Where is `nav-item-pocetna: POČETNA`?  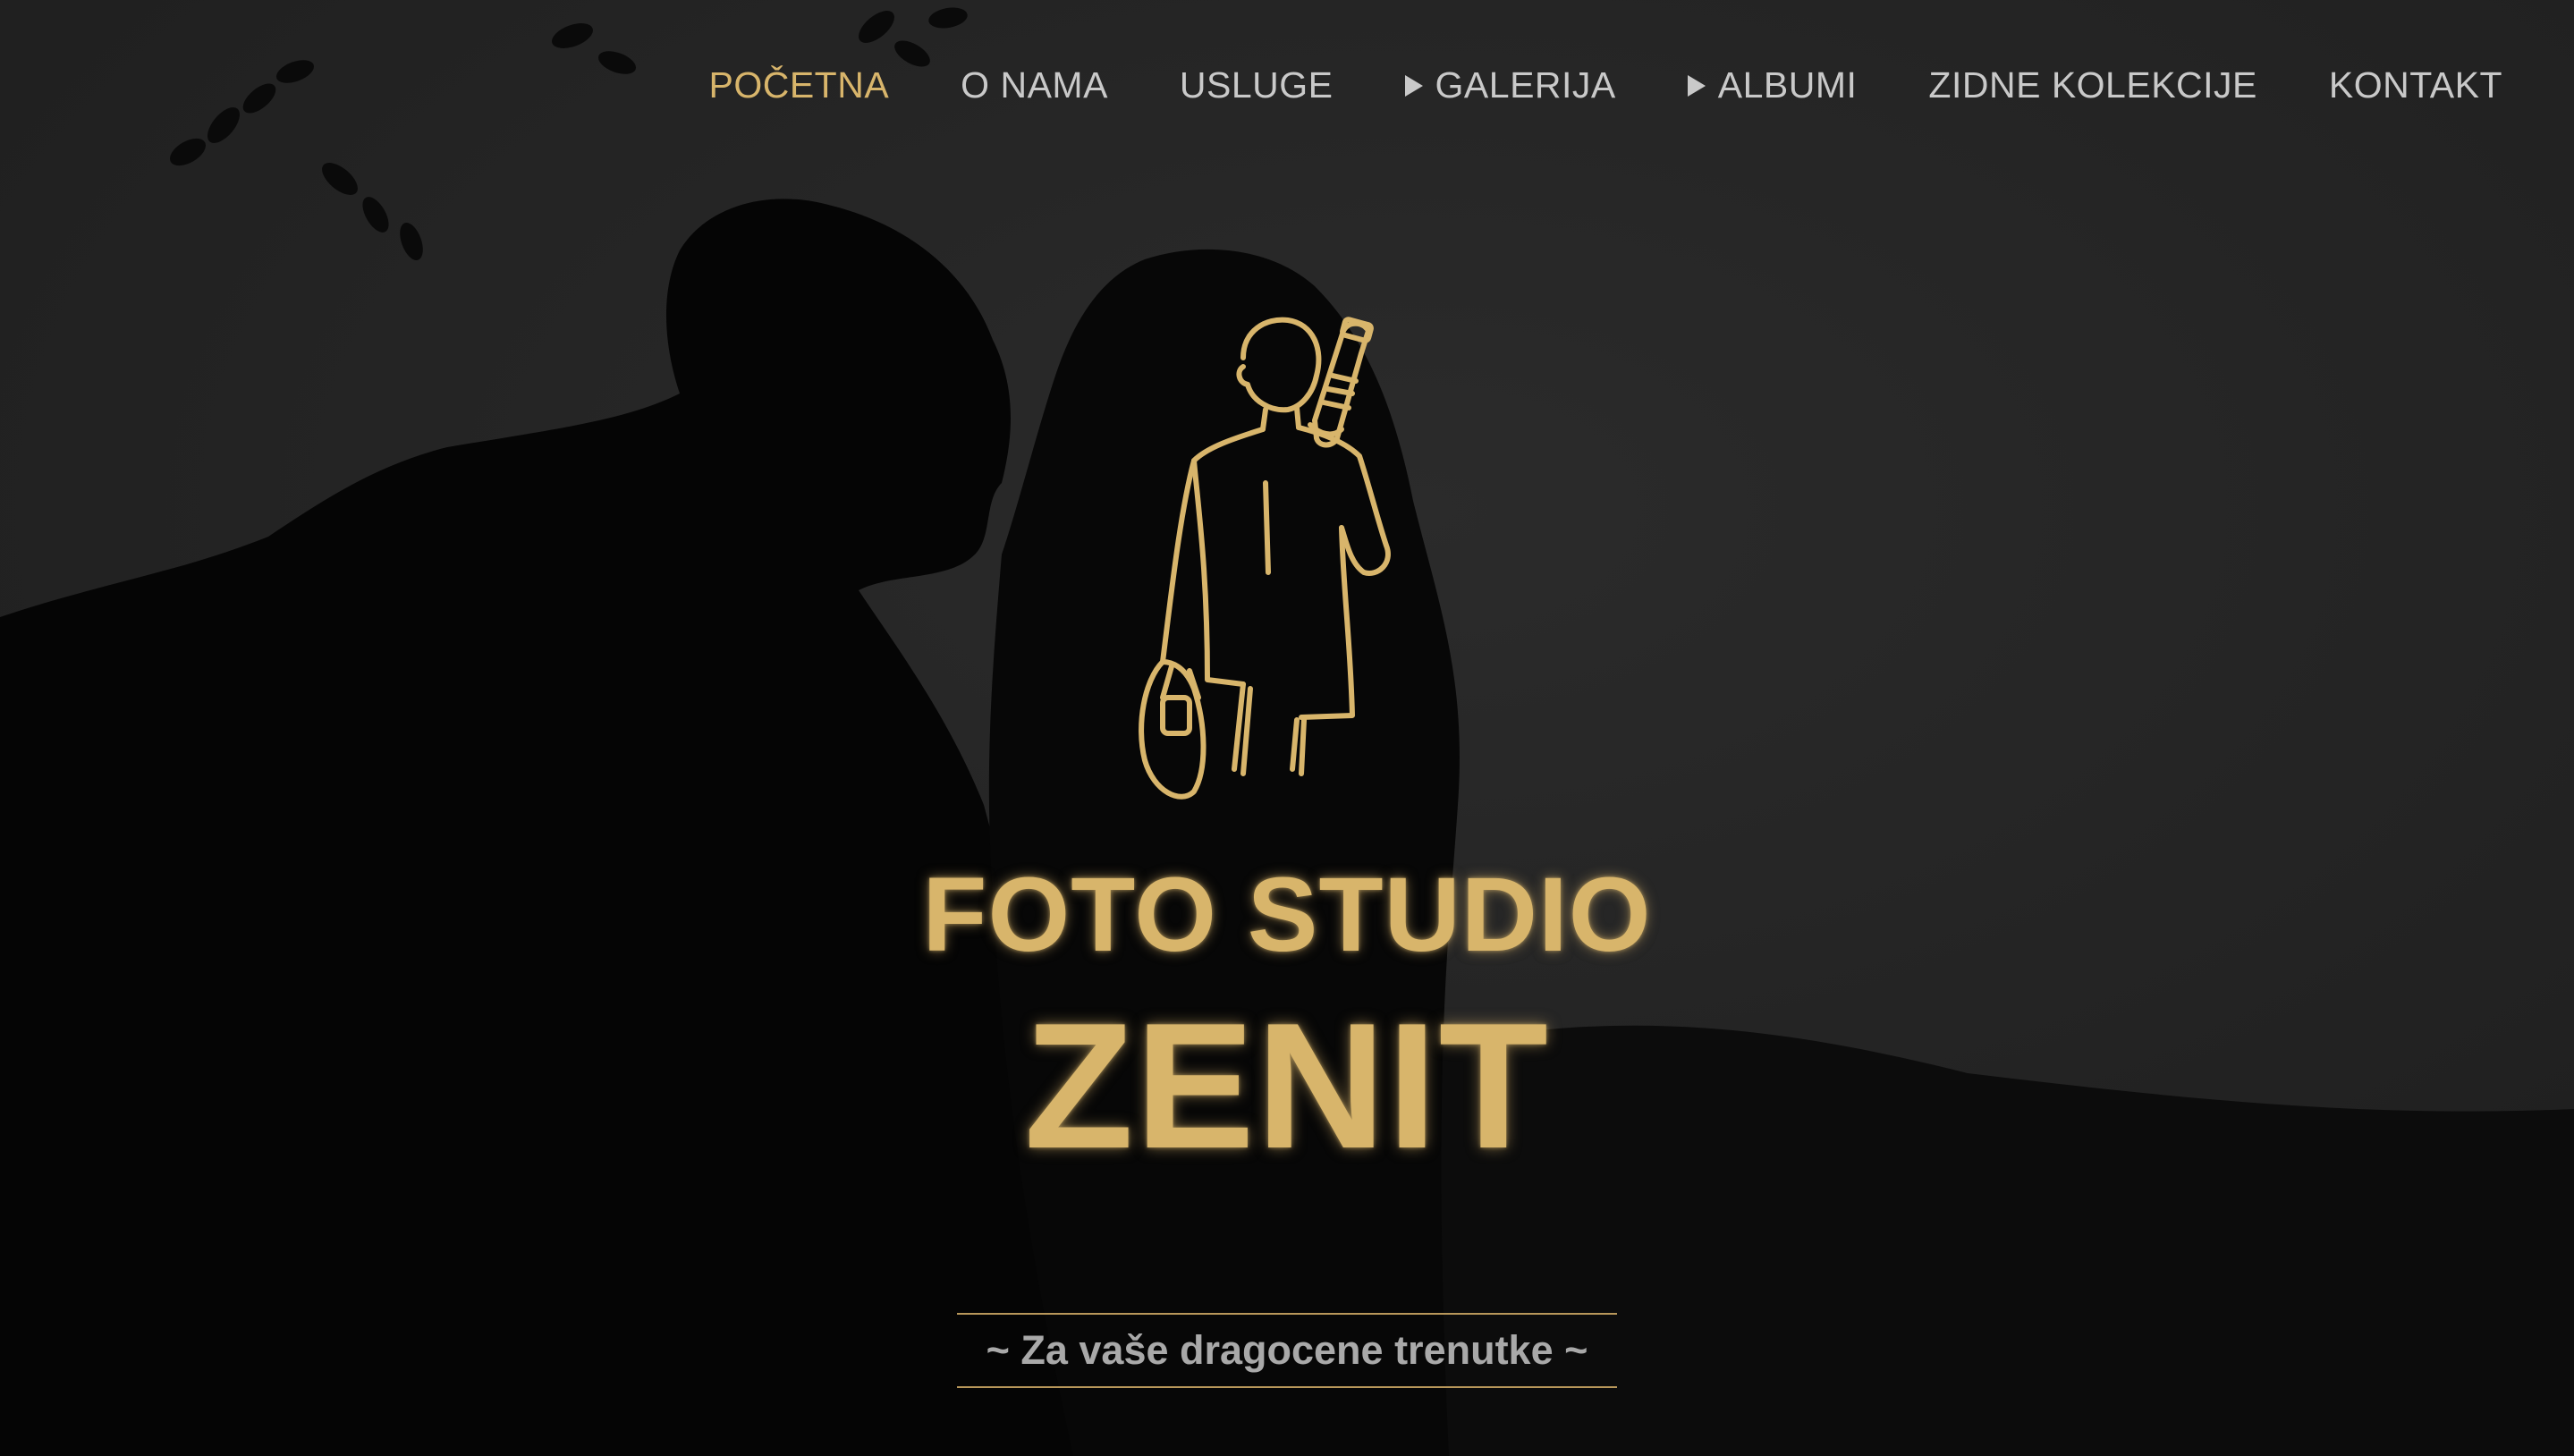 nav-item-pocetna: POČETNA is located at coordinates (798, 85).